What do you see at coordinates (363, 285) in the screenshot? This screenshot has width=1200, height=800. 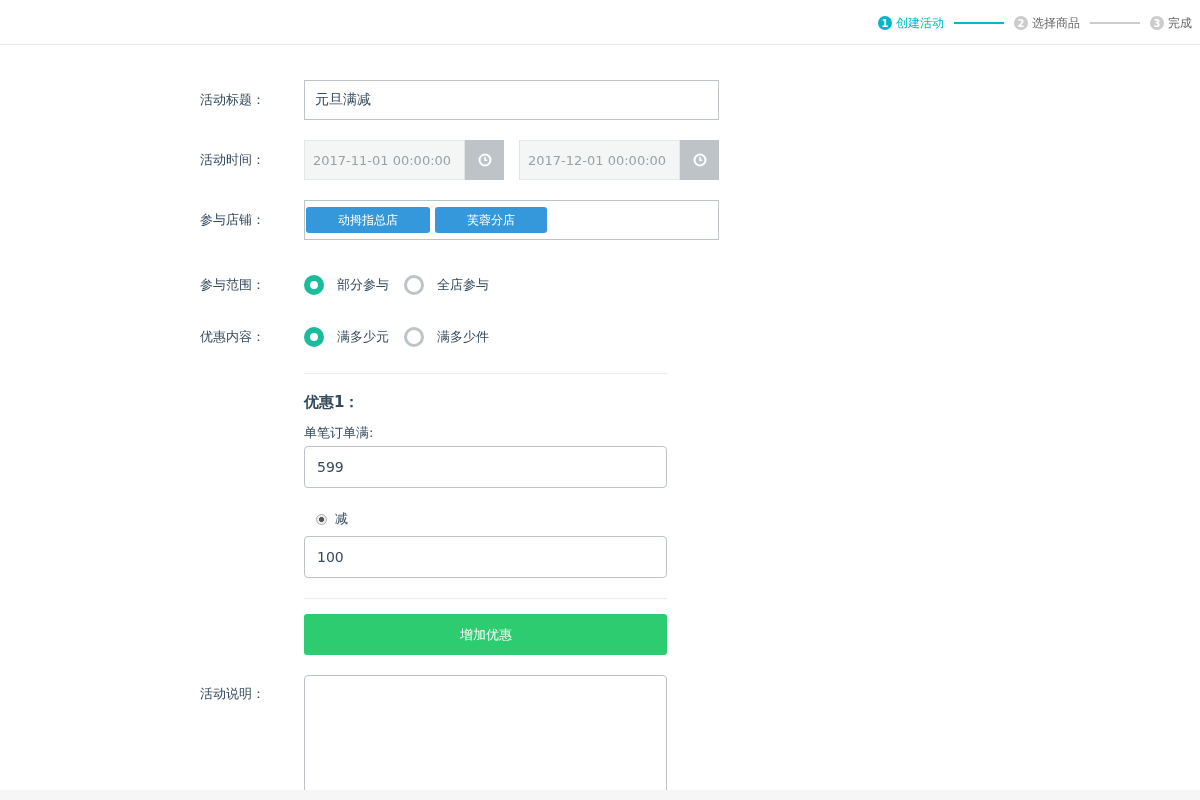 I see `radio-label: 部分参与` at bounding box center [363, 285].